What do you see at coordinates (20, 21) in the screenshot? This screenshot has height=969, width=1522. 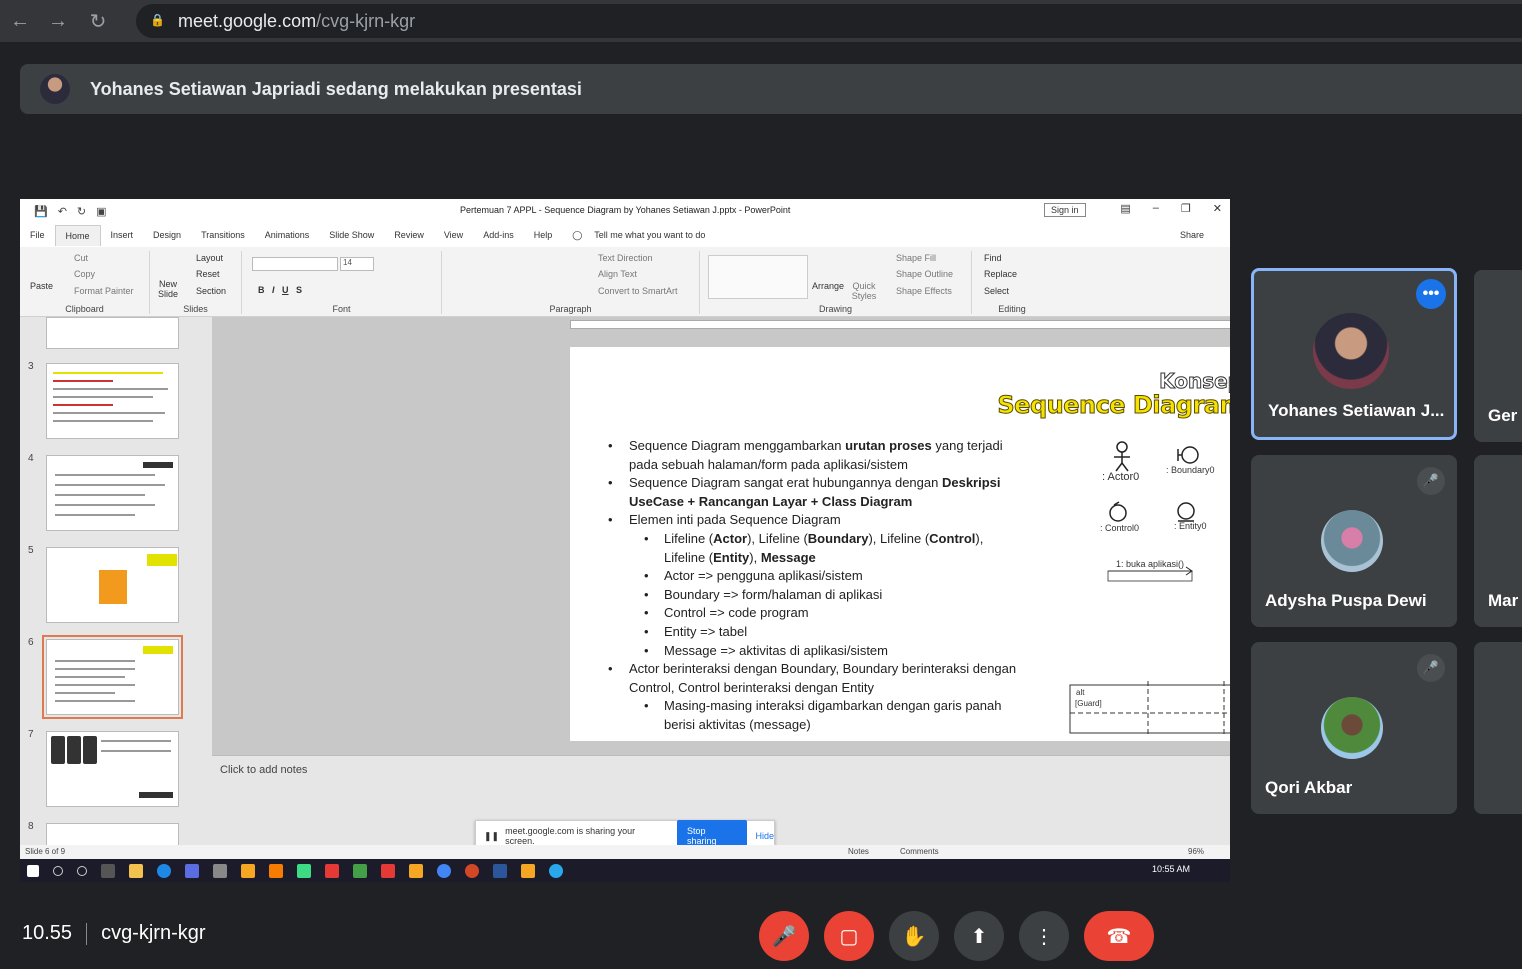 I see `back-icon: ←` at bounding box center [20, 21].